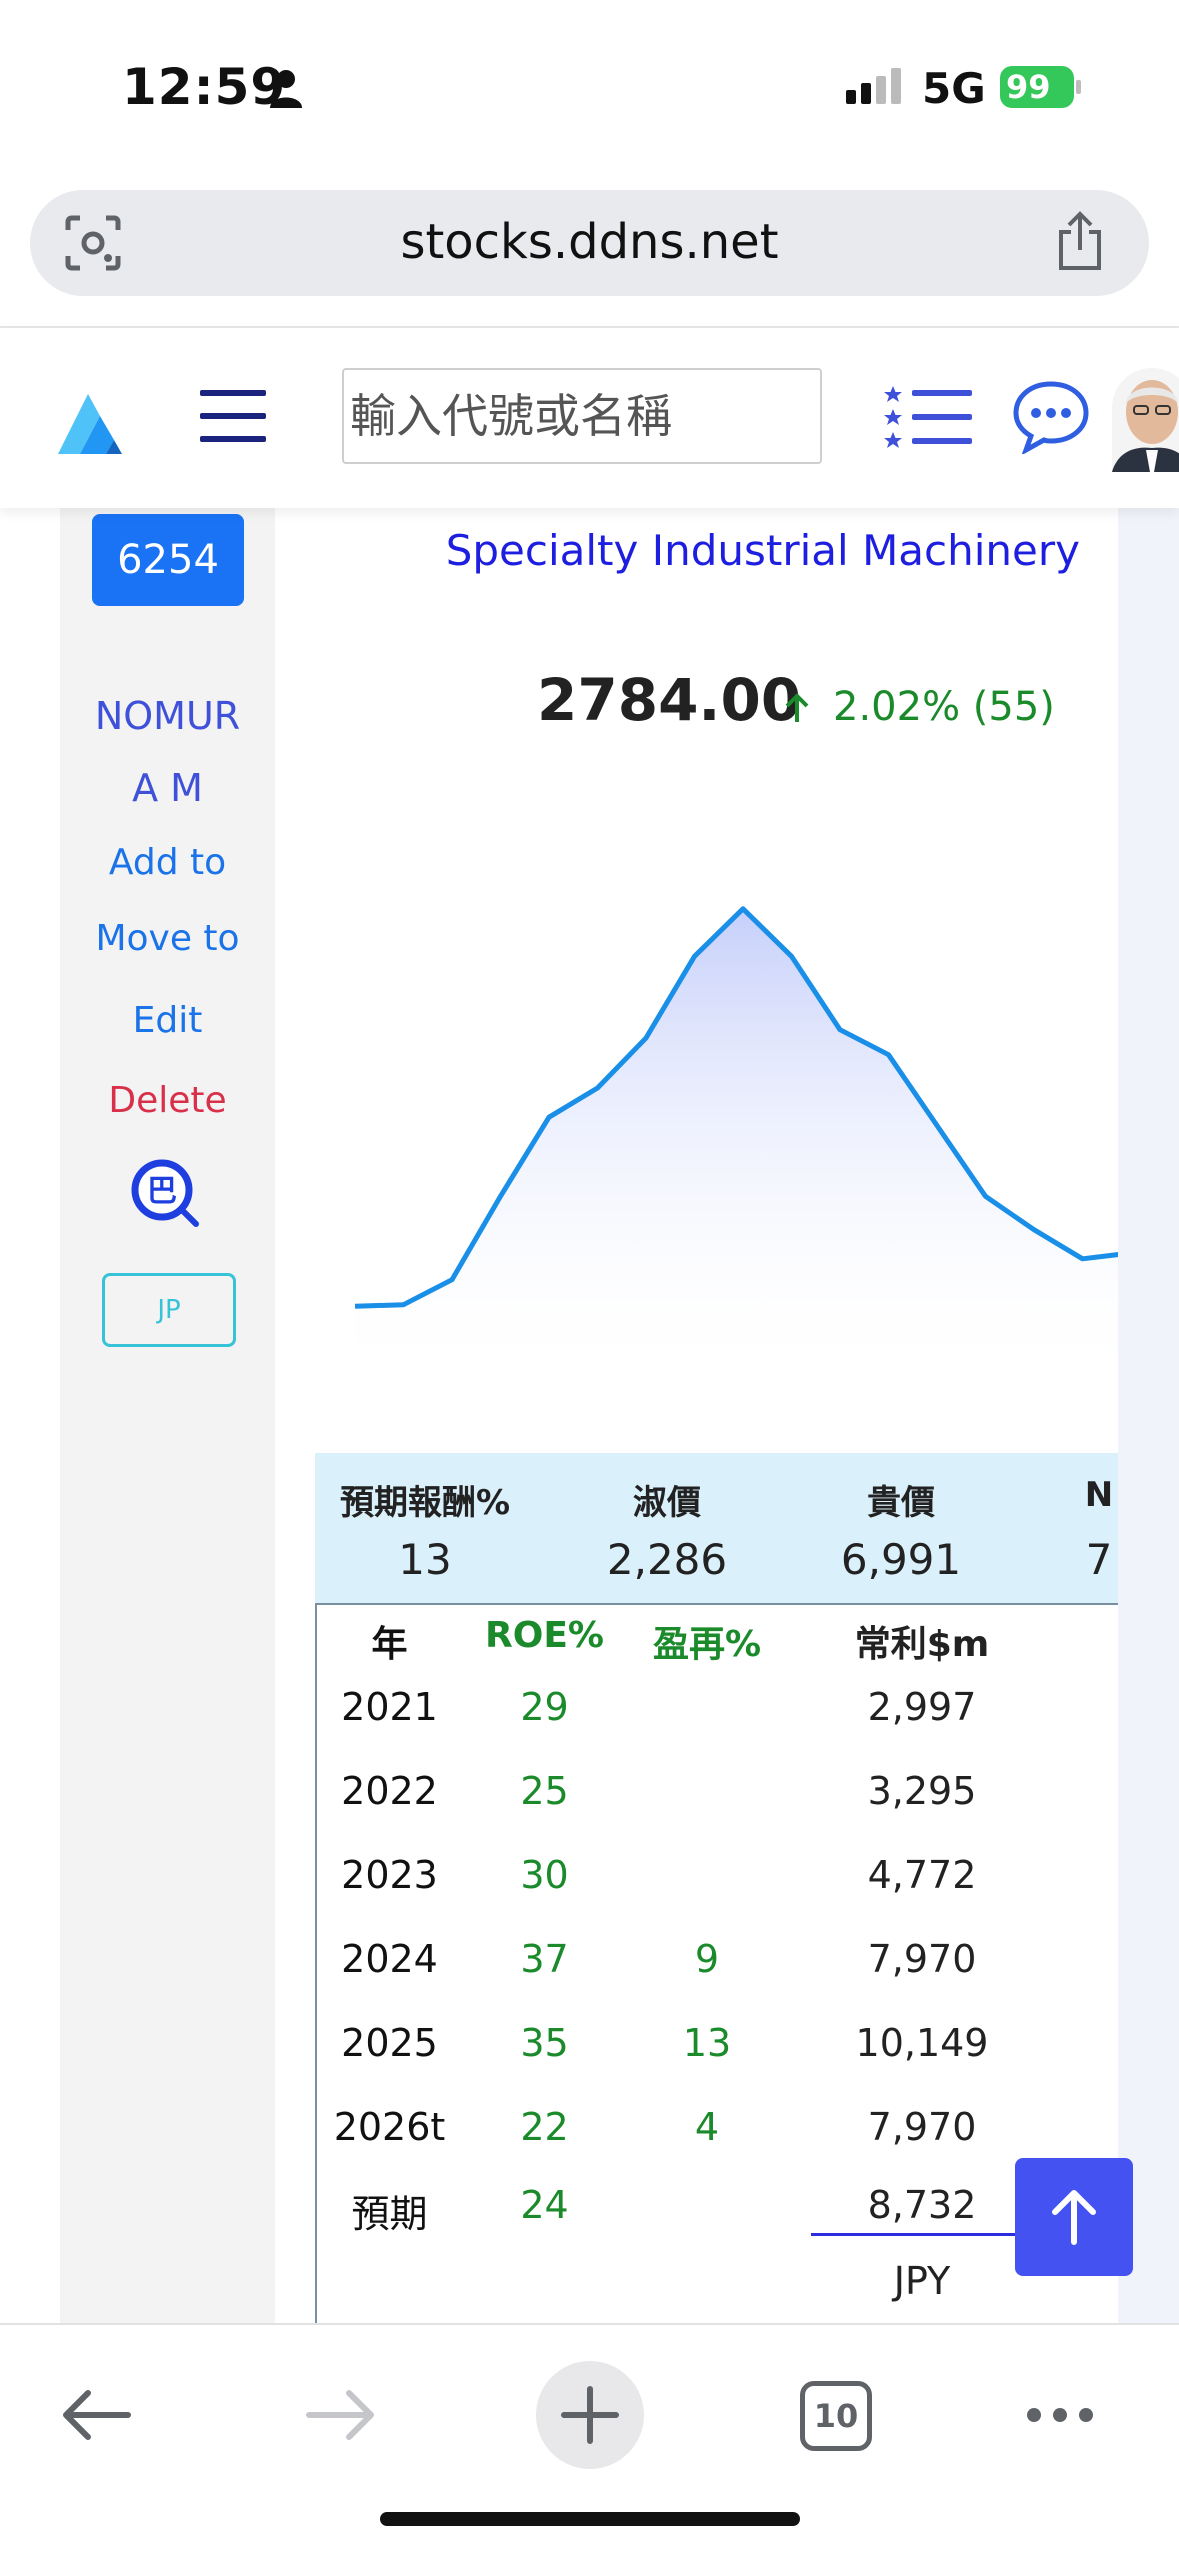  Describe the element at coordinates (1080, 241) in the screenshot. I see `share-icon` at that location.